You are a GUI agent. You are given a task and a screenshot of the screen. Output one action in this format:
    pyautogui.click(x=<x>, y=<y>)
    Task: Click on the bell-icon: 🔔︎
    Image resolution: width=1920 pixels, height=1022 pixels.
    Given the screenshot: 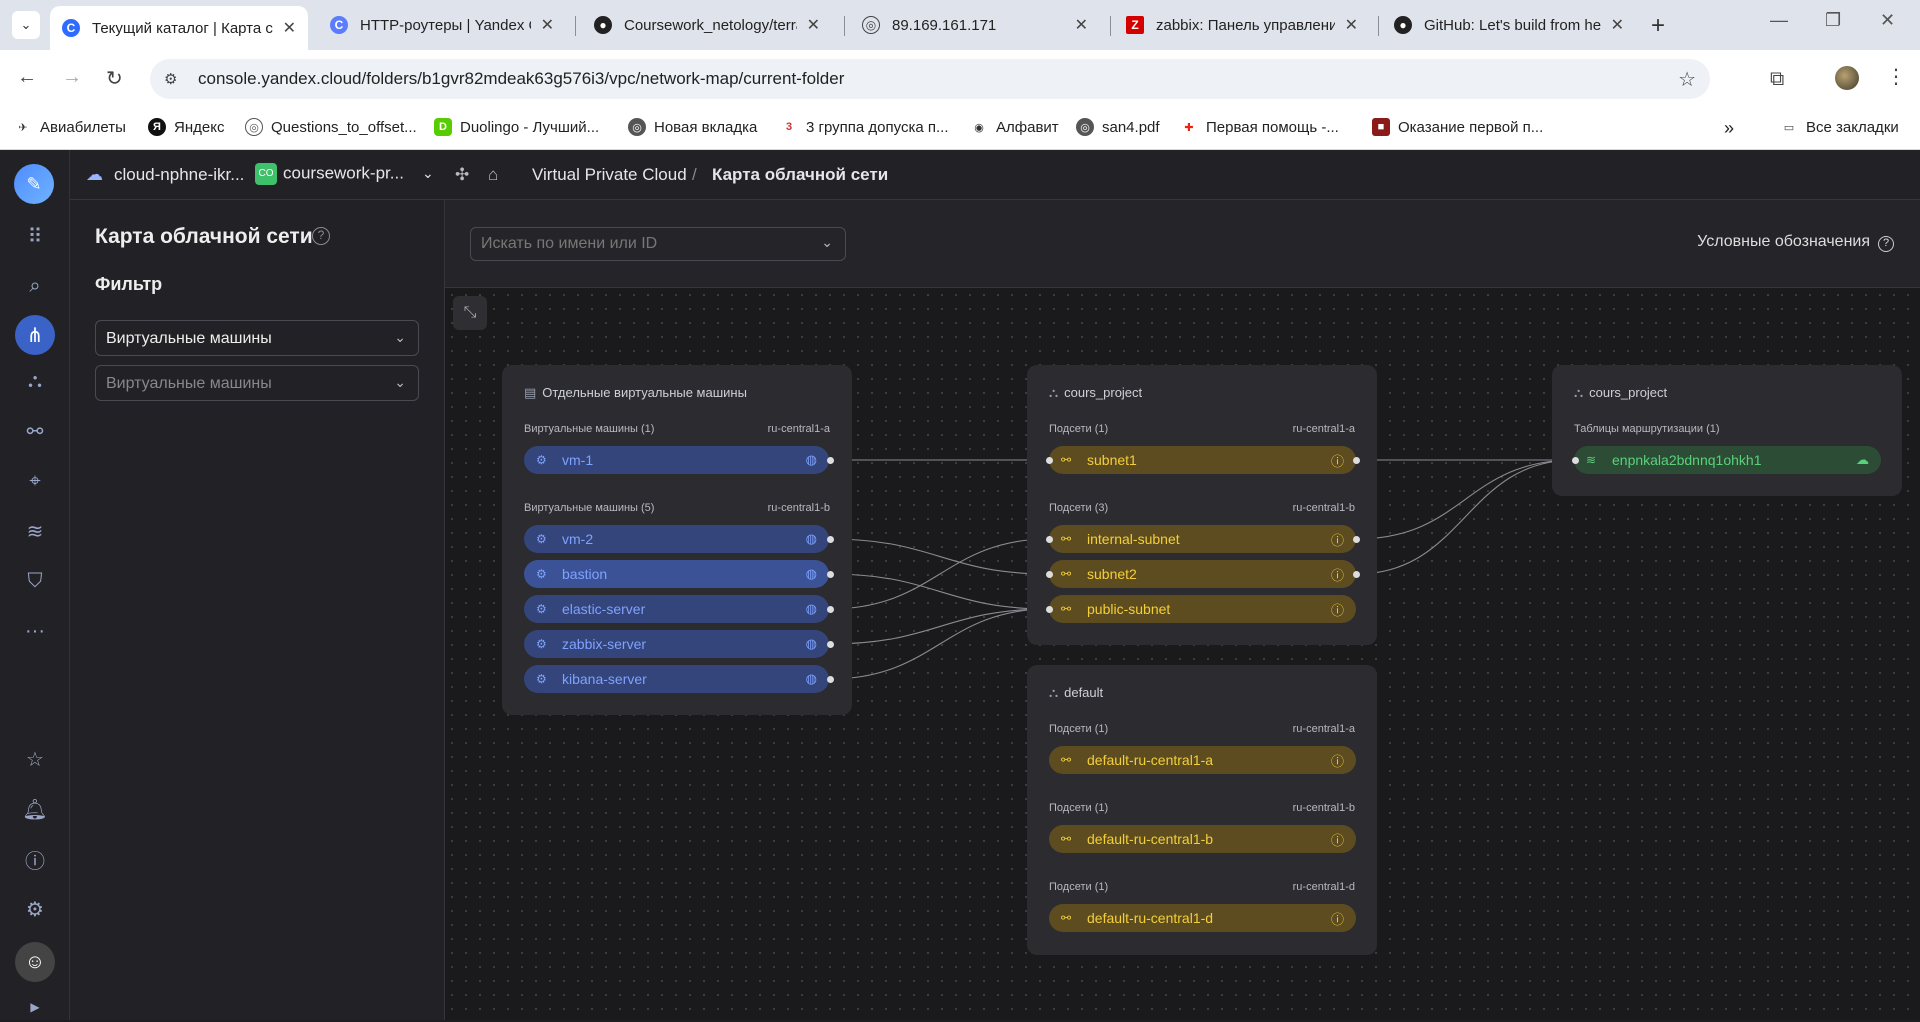 What is the action you would take?
    pyautogui.click(x=35, y=809)
    